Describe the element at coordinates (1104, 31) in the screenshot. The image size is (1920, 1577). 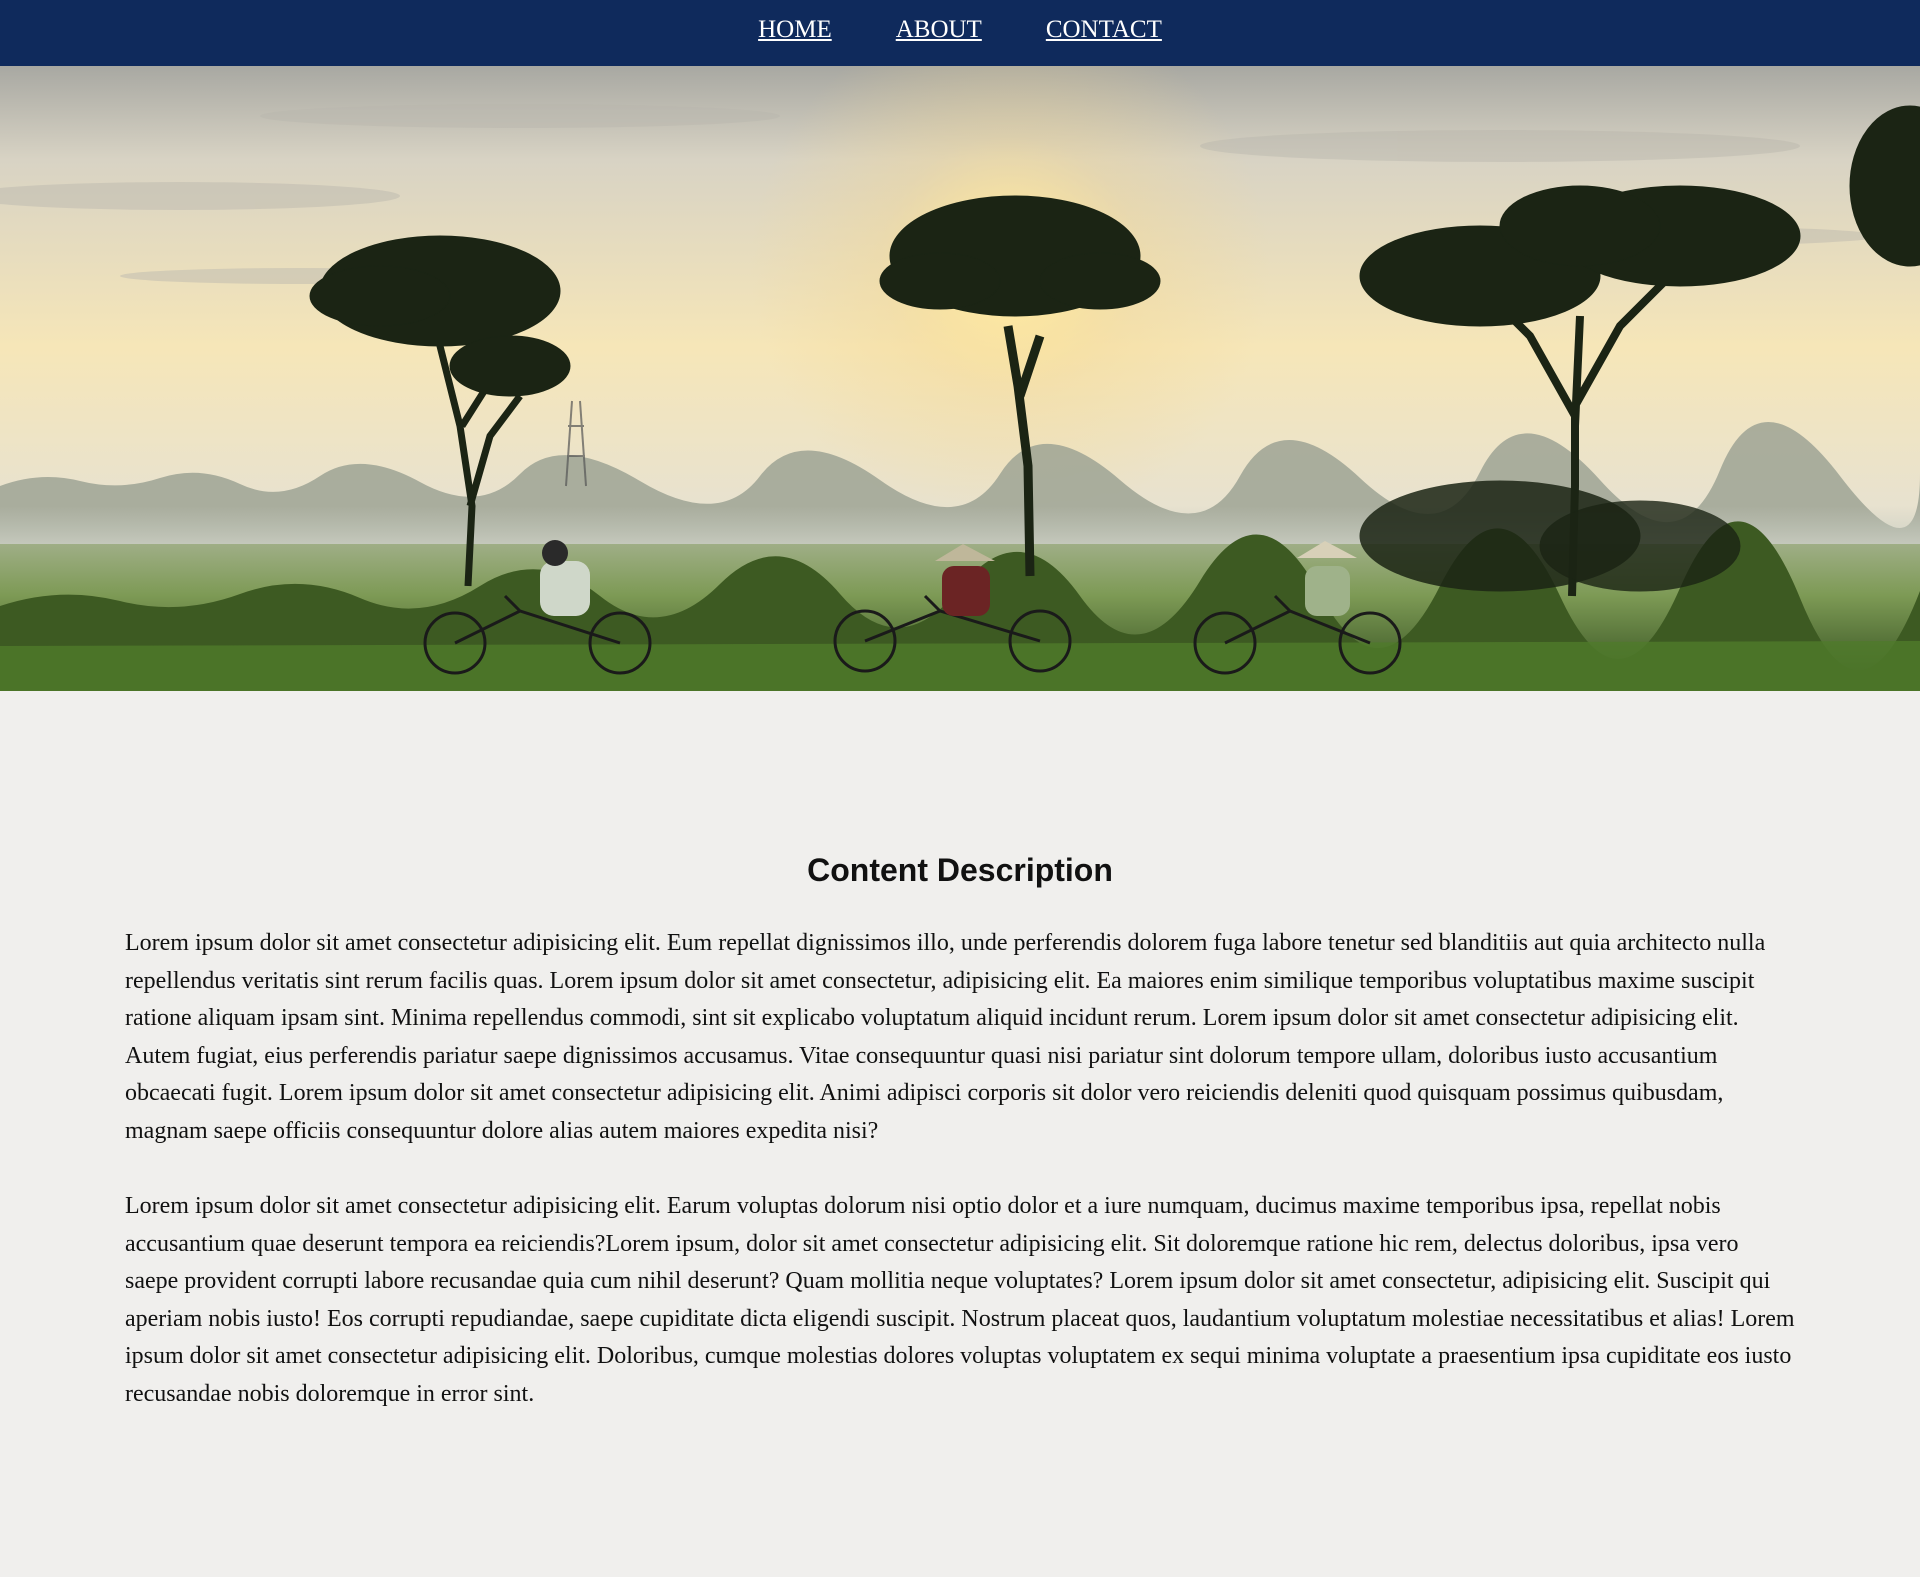
I see `nav-link-contact: CONTACT` at that location.